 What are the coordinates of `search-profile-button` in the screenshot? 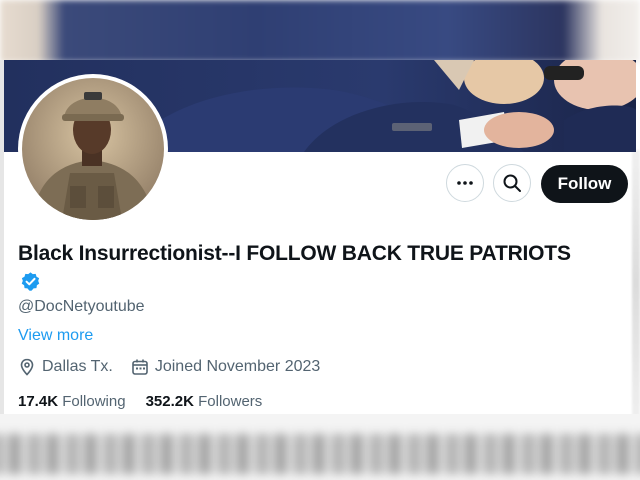 It's located at (512, 183).